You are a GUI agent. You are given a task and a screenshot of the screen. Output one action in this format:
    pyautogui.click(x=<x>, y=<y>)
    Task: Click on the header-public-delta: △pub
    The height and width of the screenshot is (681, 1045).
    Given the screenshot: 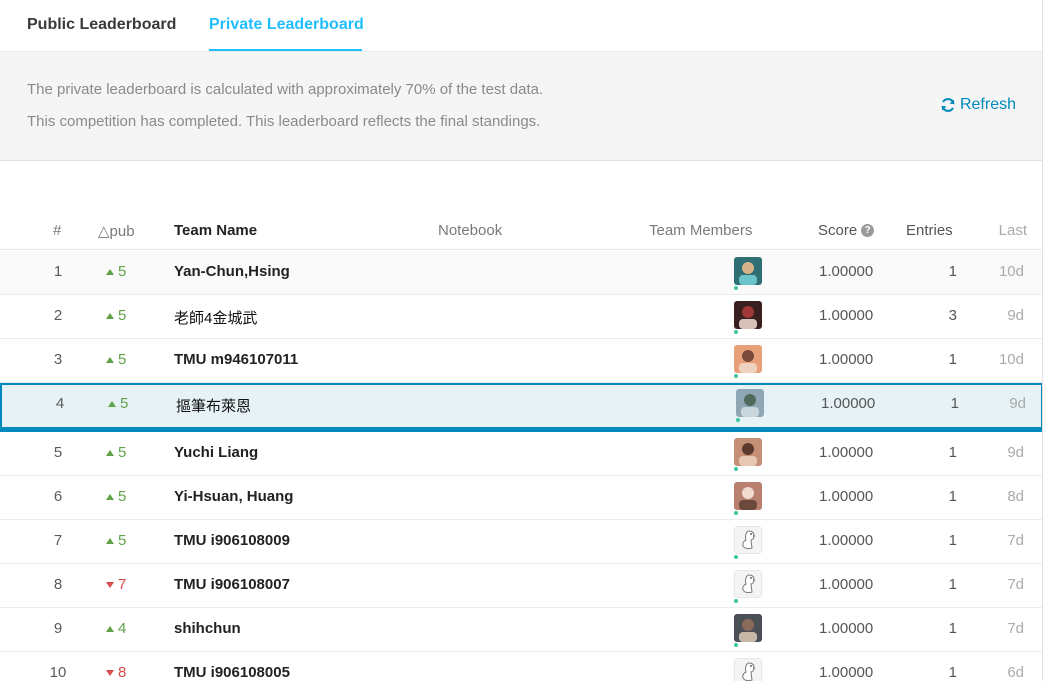 What is the action you would take?
    pyautogui.click(x=116, y=231)
    